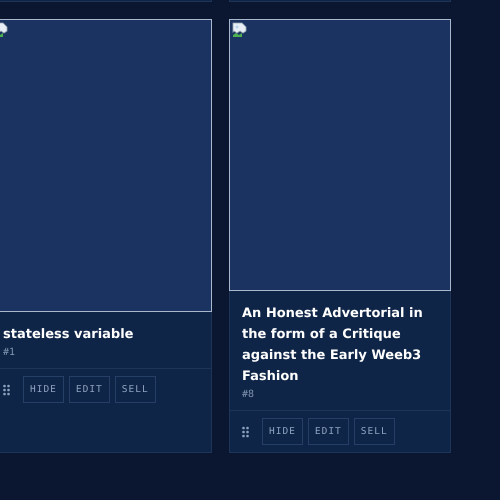 Image resolution: width=500 pixels, height=500 pixels. I want to click on broken-image-icon, so click(240, 30).